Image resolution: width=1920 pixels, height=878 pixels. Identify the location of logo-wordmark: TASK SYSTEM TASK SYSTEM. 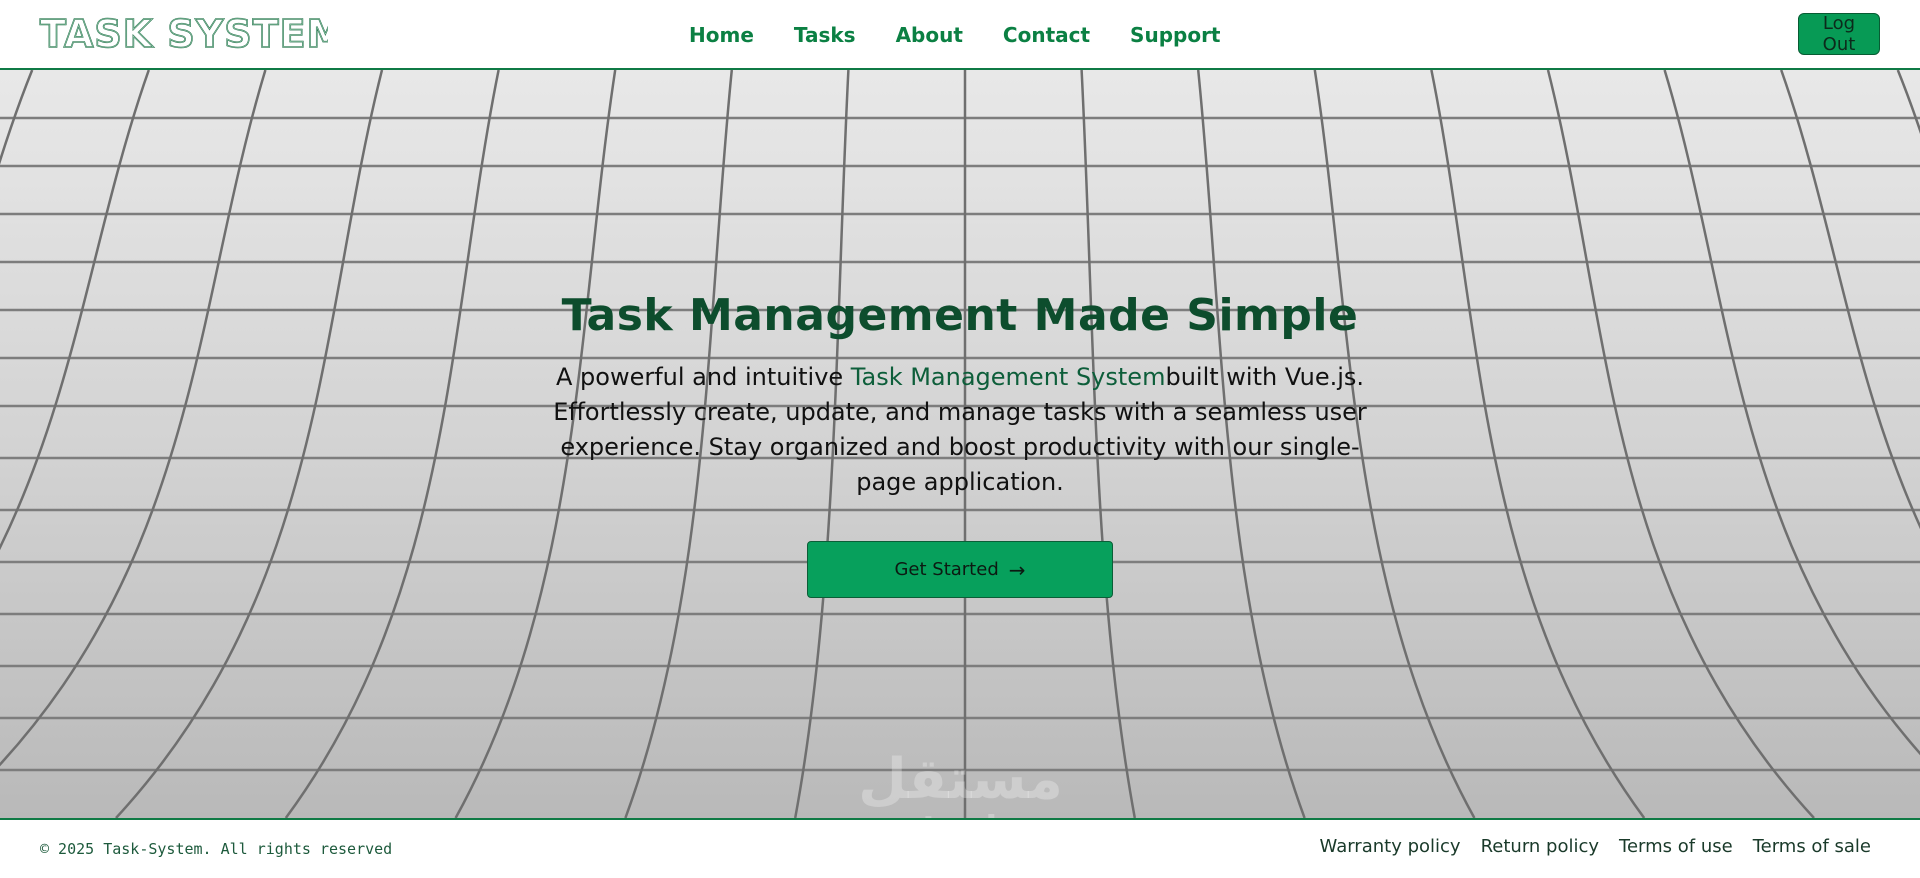
(183, 33).